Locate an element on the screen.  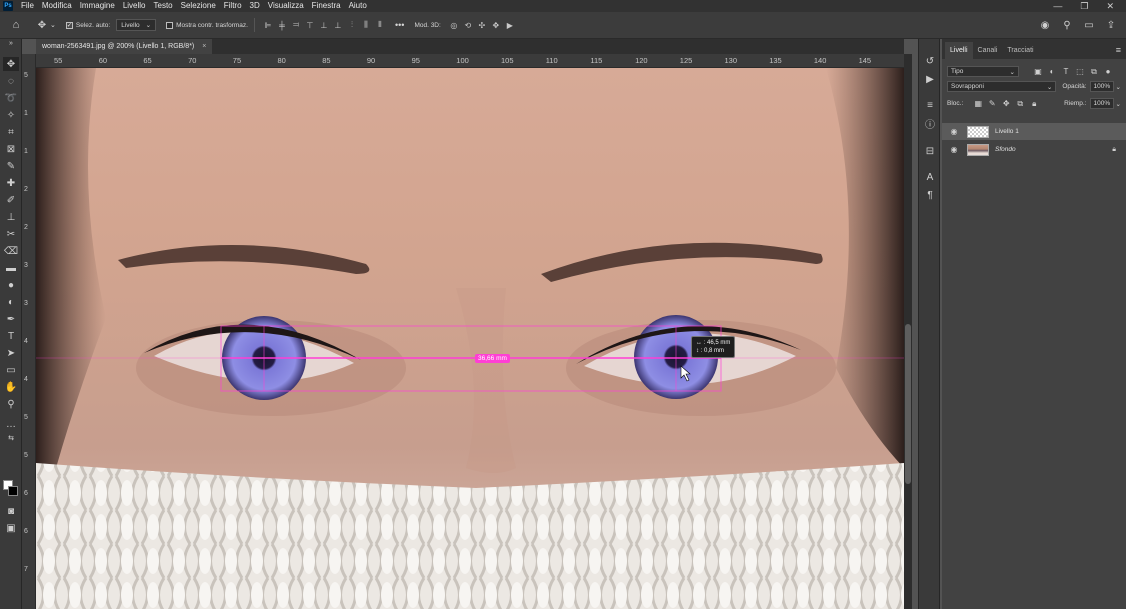
marquee-tool-icon: ◌ is located at coordinates (11, 81).